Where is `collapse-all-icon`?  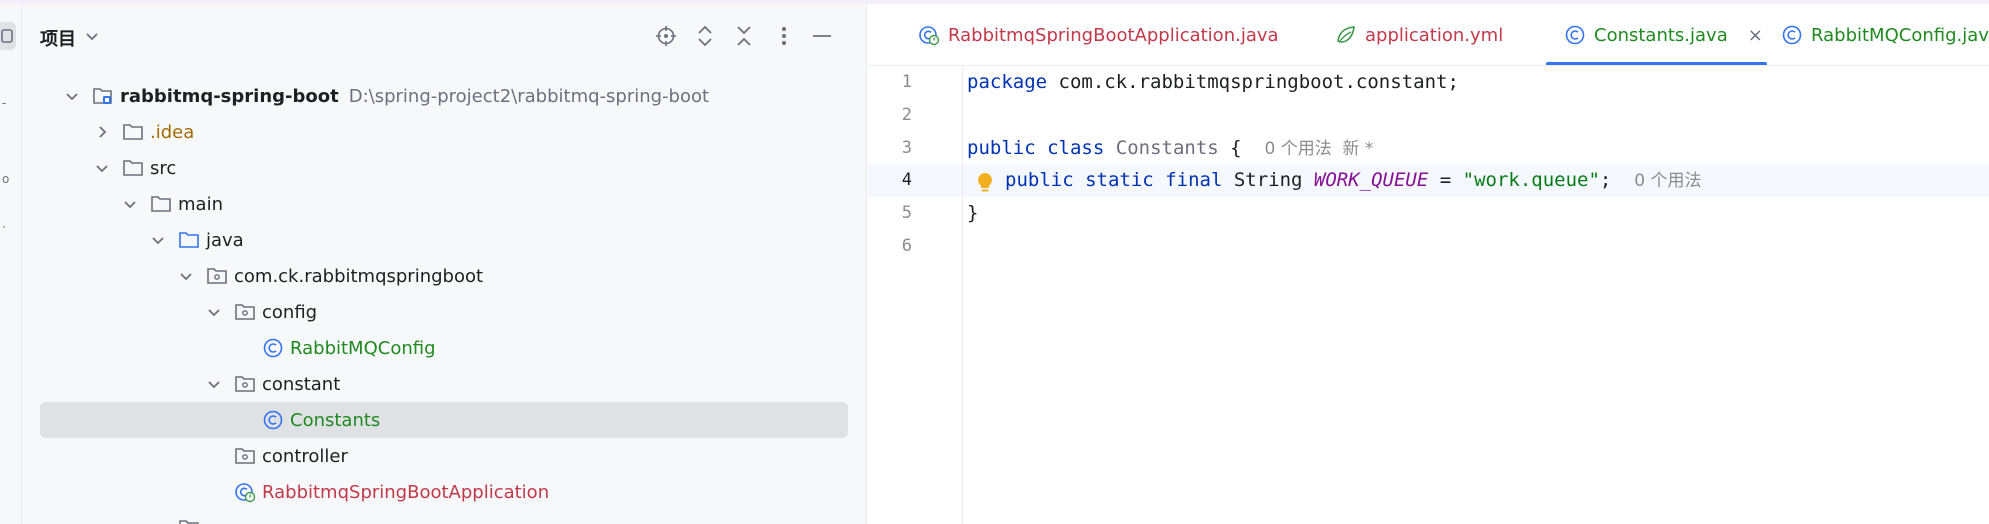 collapse-all-icon is located at coordinates (744, 36).